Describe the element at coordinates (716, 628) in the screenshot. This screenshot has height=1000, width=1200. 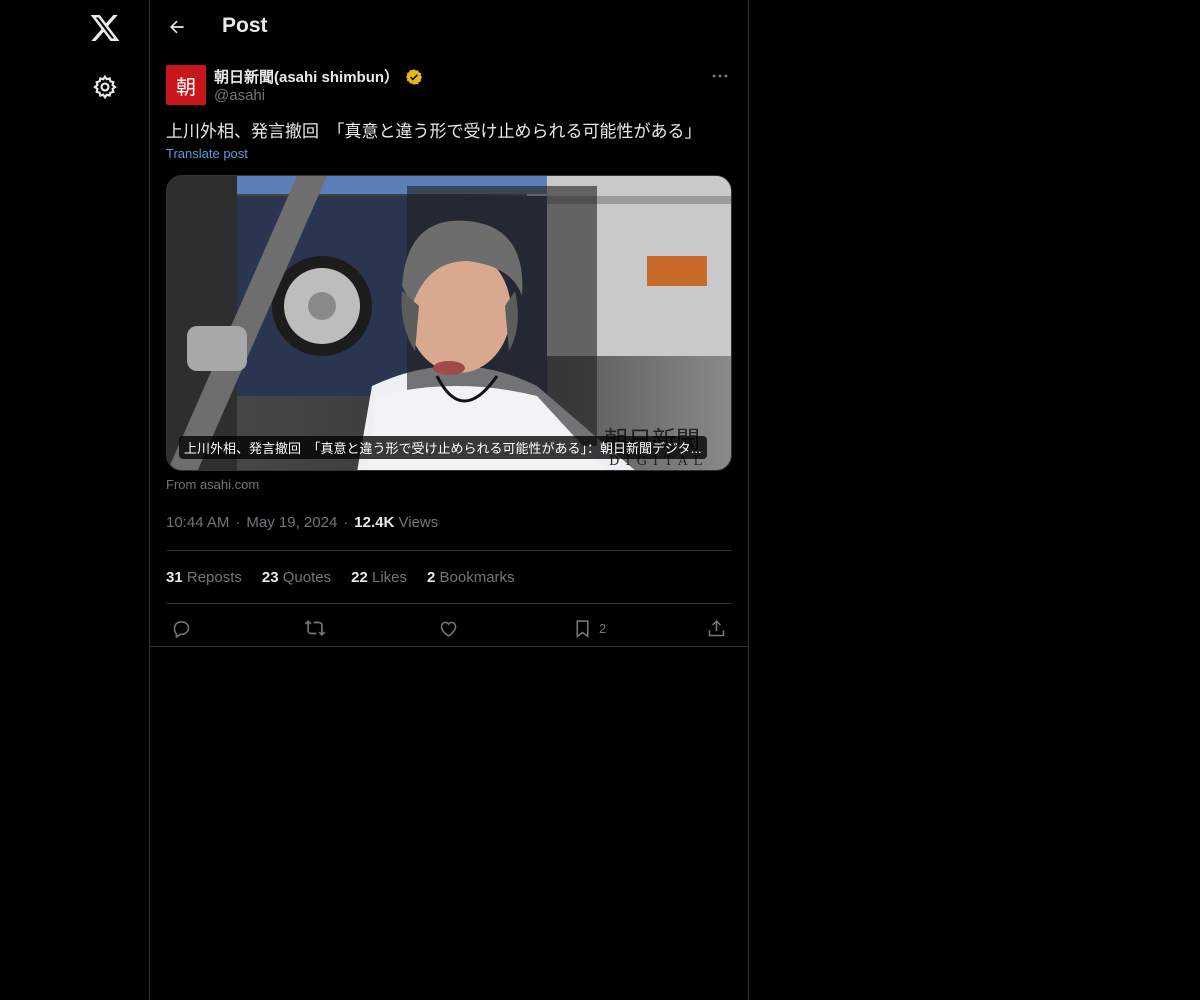
I see `share-icon` at that location.